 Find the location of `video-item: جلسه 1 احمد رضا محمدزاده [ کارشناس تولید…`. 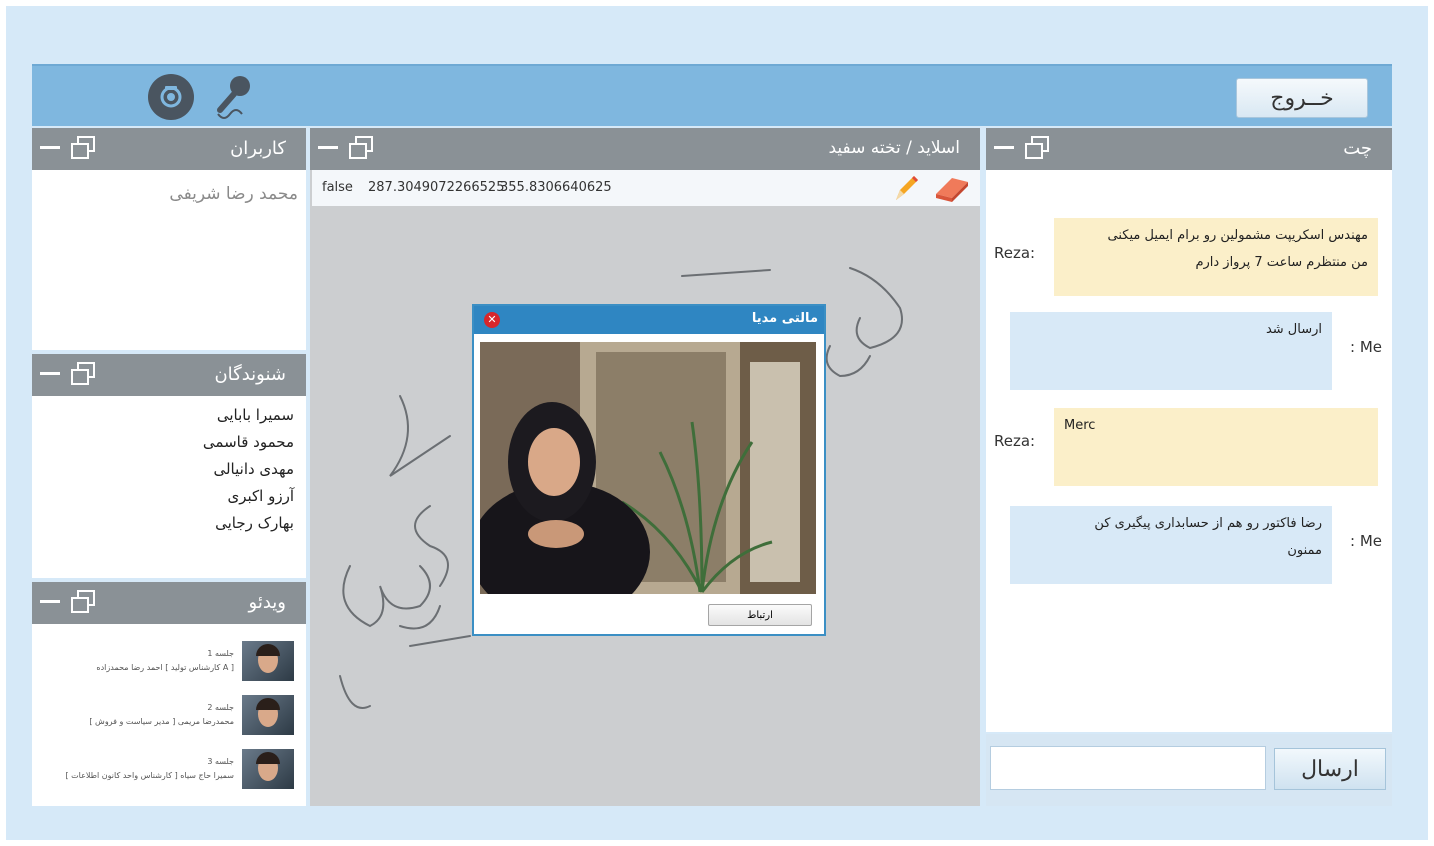

video-item: جلسه 1 احمد رضا محمدزاده [ کارشناس تولید… is located at coordinates (163, 661).